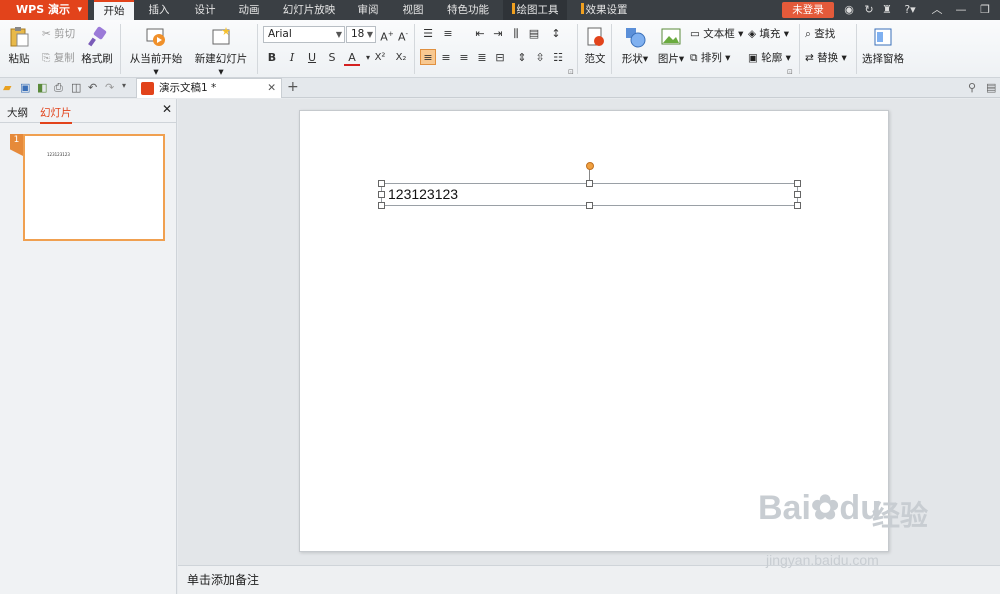 The image size is (1000, 594). I want to click on replace-label: 替换, so click(828, 58).